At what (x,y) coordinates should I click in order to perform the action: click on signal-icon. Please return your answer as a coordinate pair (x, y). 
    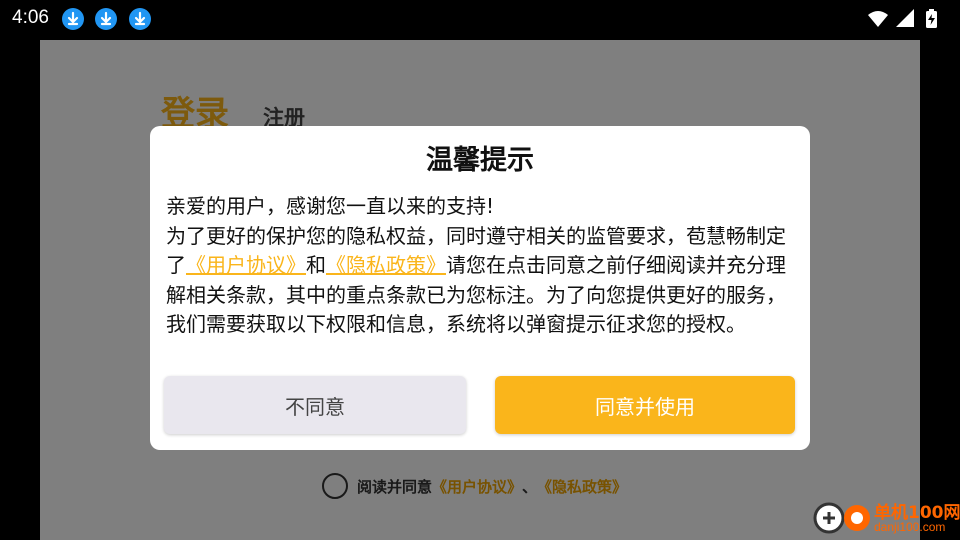
    Looking at the image, I should click on (905, 18).